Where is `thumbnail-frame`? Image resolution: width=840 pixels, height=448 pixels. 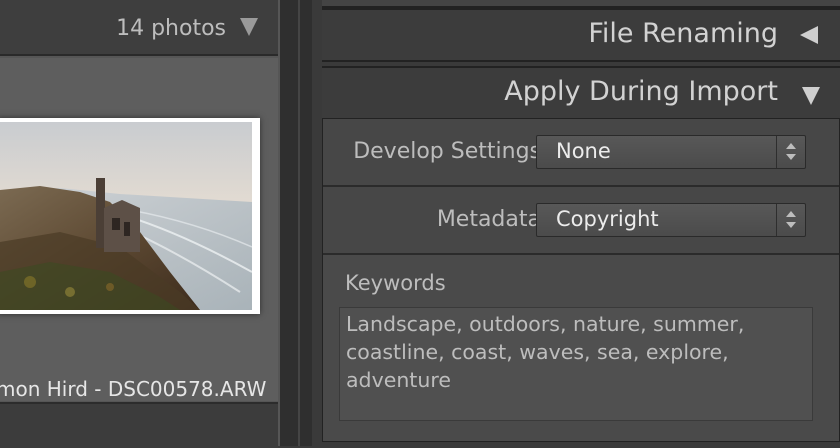 thumbnail-frame is located at coordinates (130, 216).